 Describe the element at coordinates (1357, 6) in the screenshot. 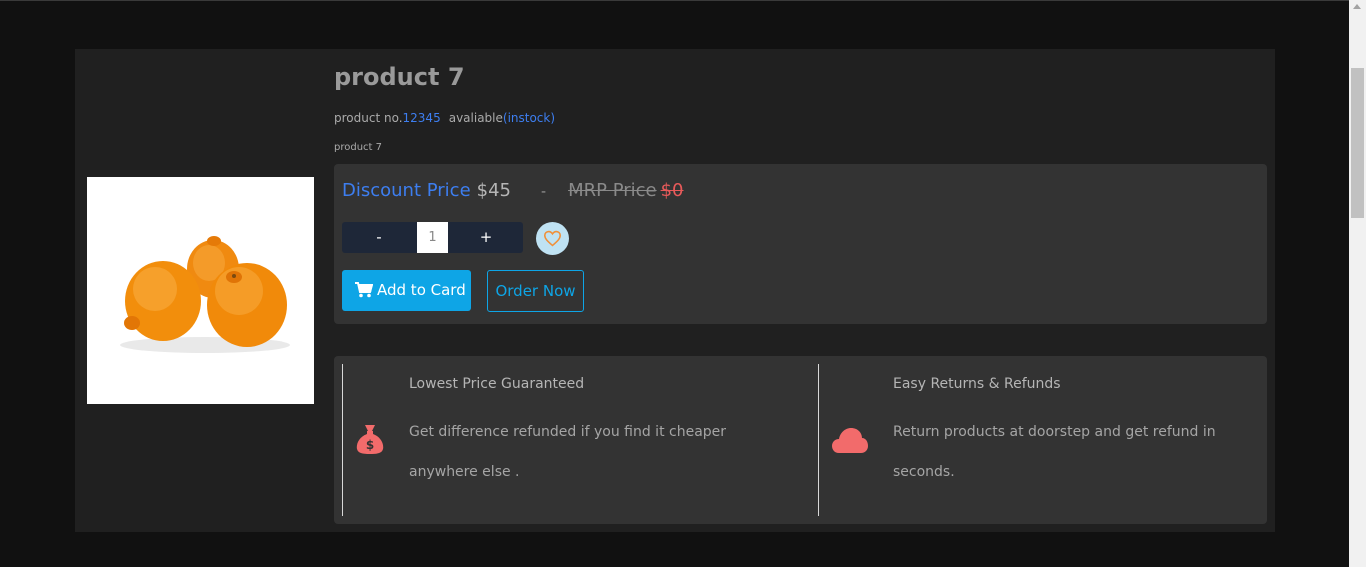

I see `scroll-up-arrow-icon` at that location.